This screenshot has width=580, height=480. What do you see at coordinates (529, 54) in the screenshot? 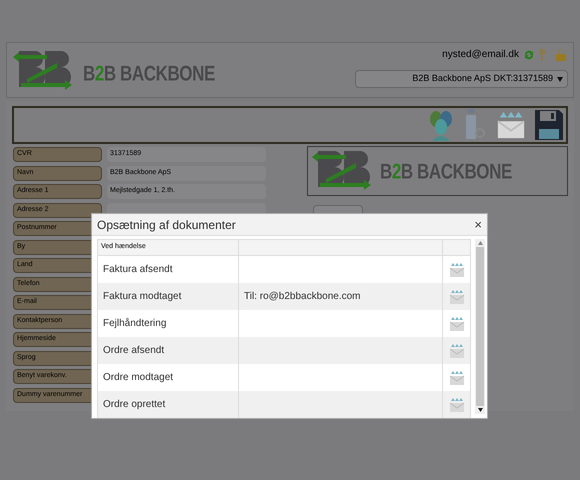
I see `refresh-icon` at bounding box center [529, 54].